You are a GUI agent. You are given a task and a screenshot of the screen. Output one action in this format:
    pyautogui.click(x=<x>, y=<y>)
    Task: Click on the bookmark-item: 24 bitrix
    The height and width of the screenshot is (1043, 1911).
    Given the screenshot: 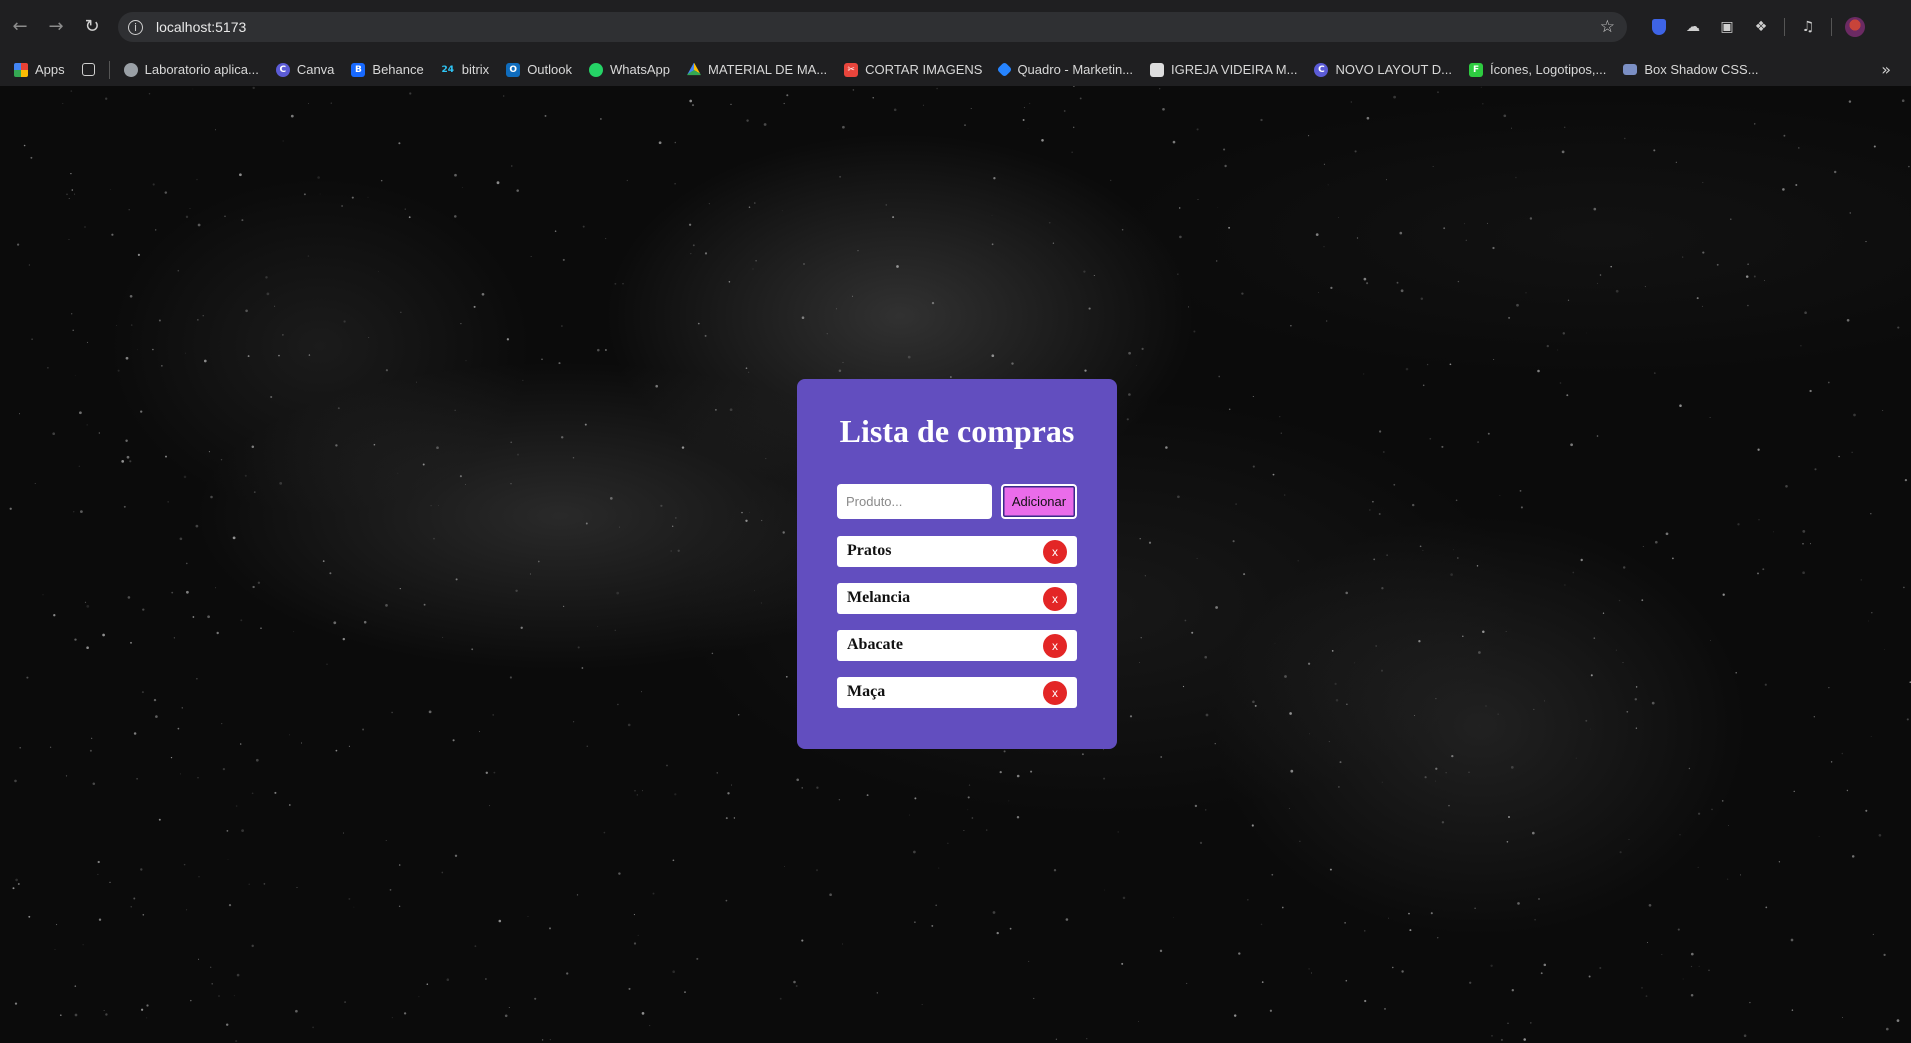 What is the action you would take?
    pyautogui.click(x=465, y=69)
    